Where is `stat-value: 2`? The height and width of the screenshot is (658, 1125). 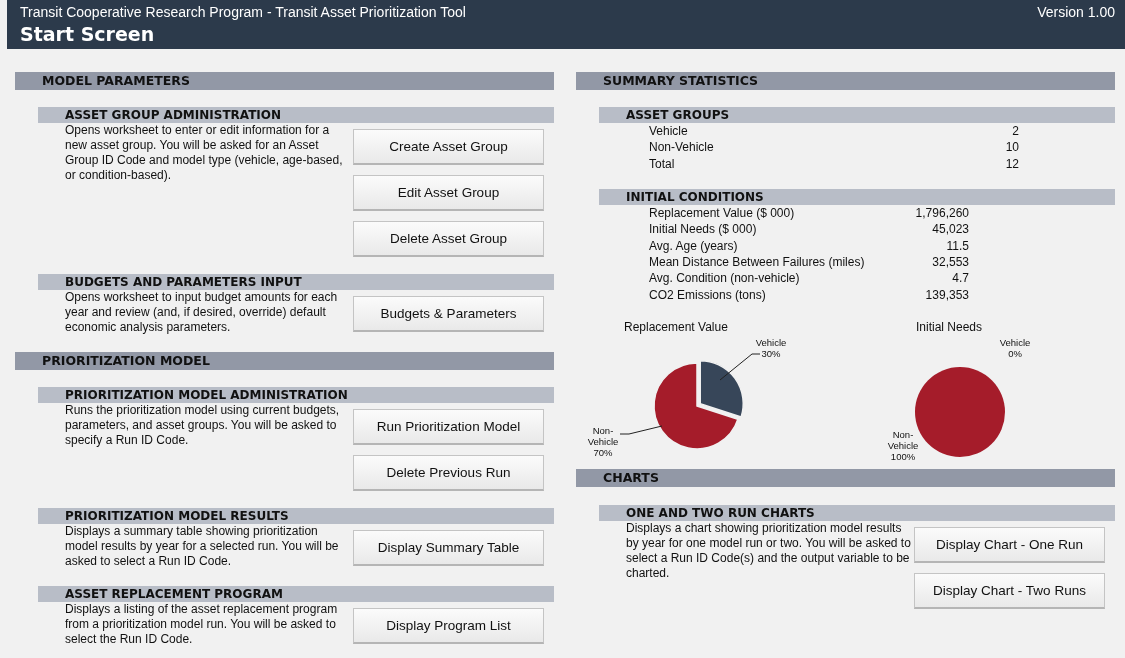
stat-value: 2 is located at coordinates (1015, 131).